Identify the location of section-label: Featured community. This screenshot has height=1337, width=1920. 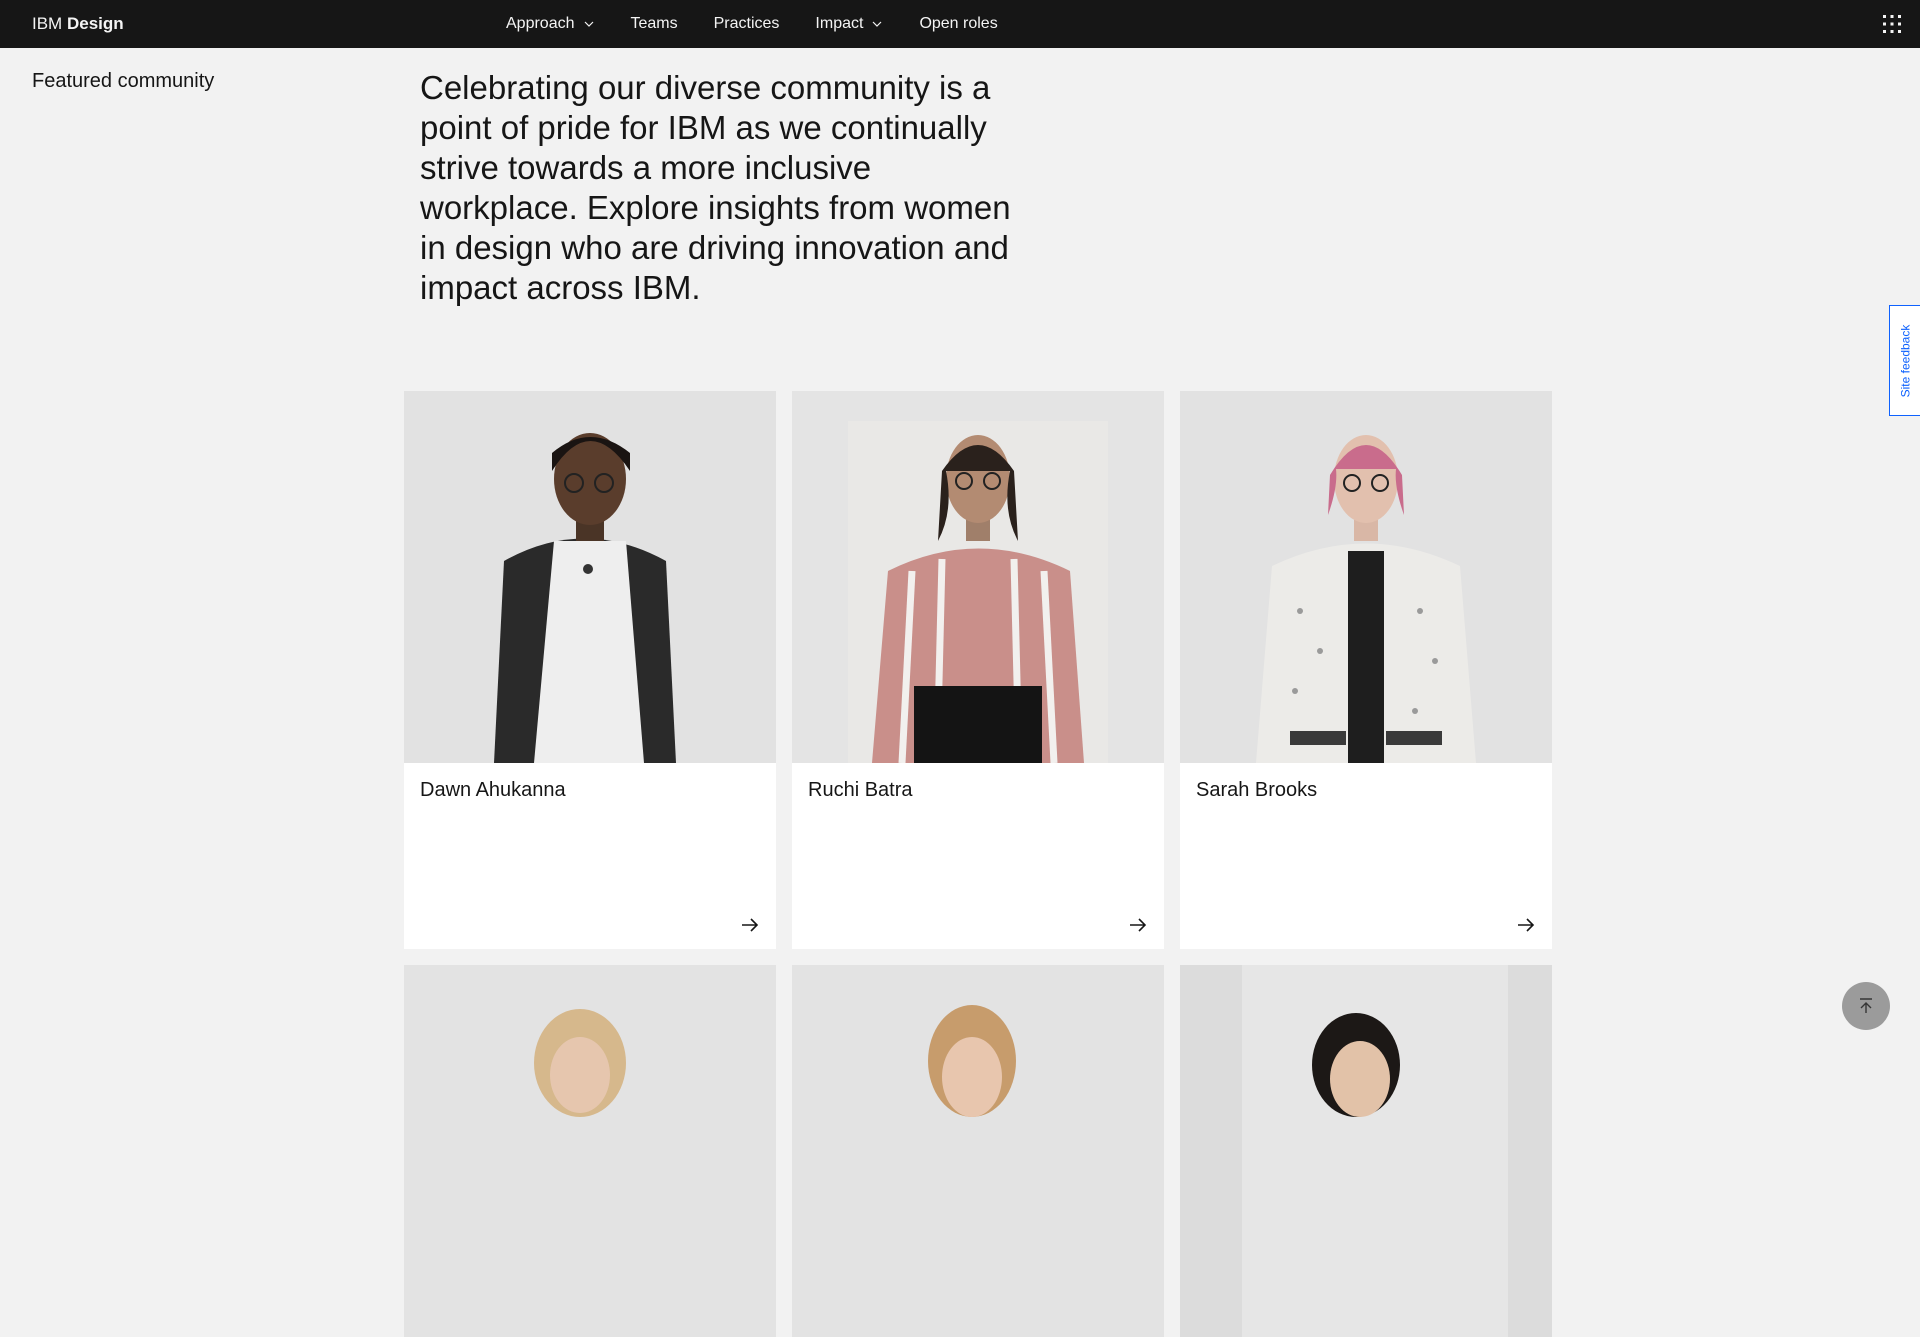
(123, 81).